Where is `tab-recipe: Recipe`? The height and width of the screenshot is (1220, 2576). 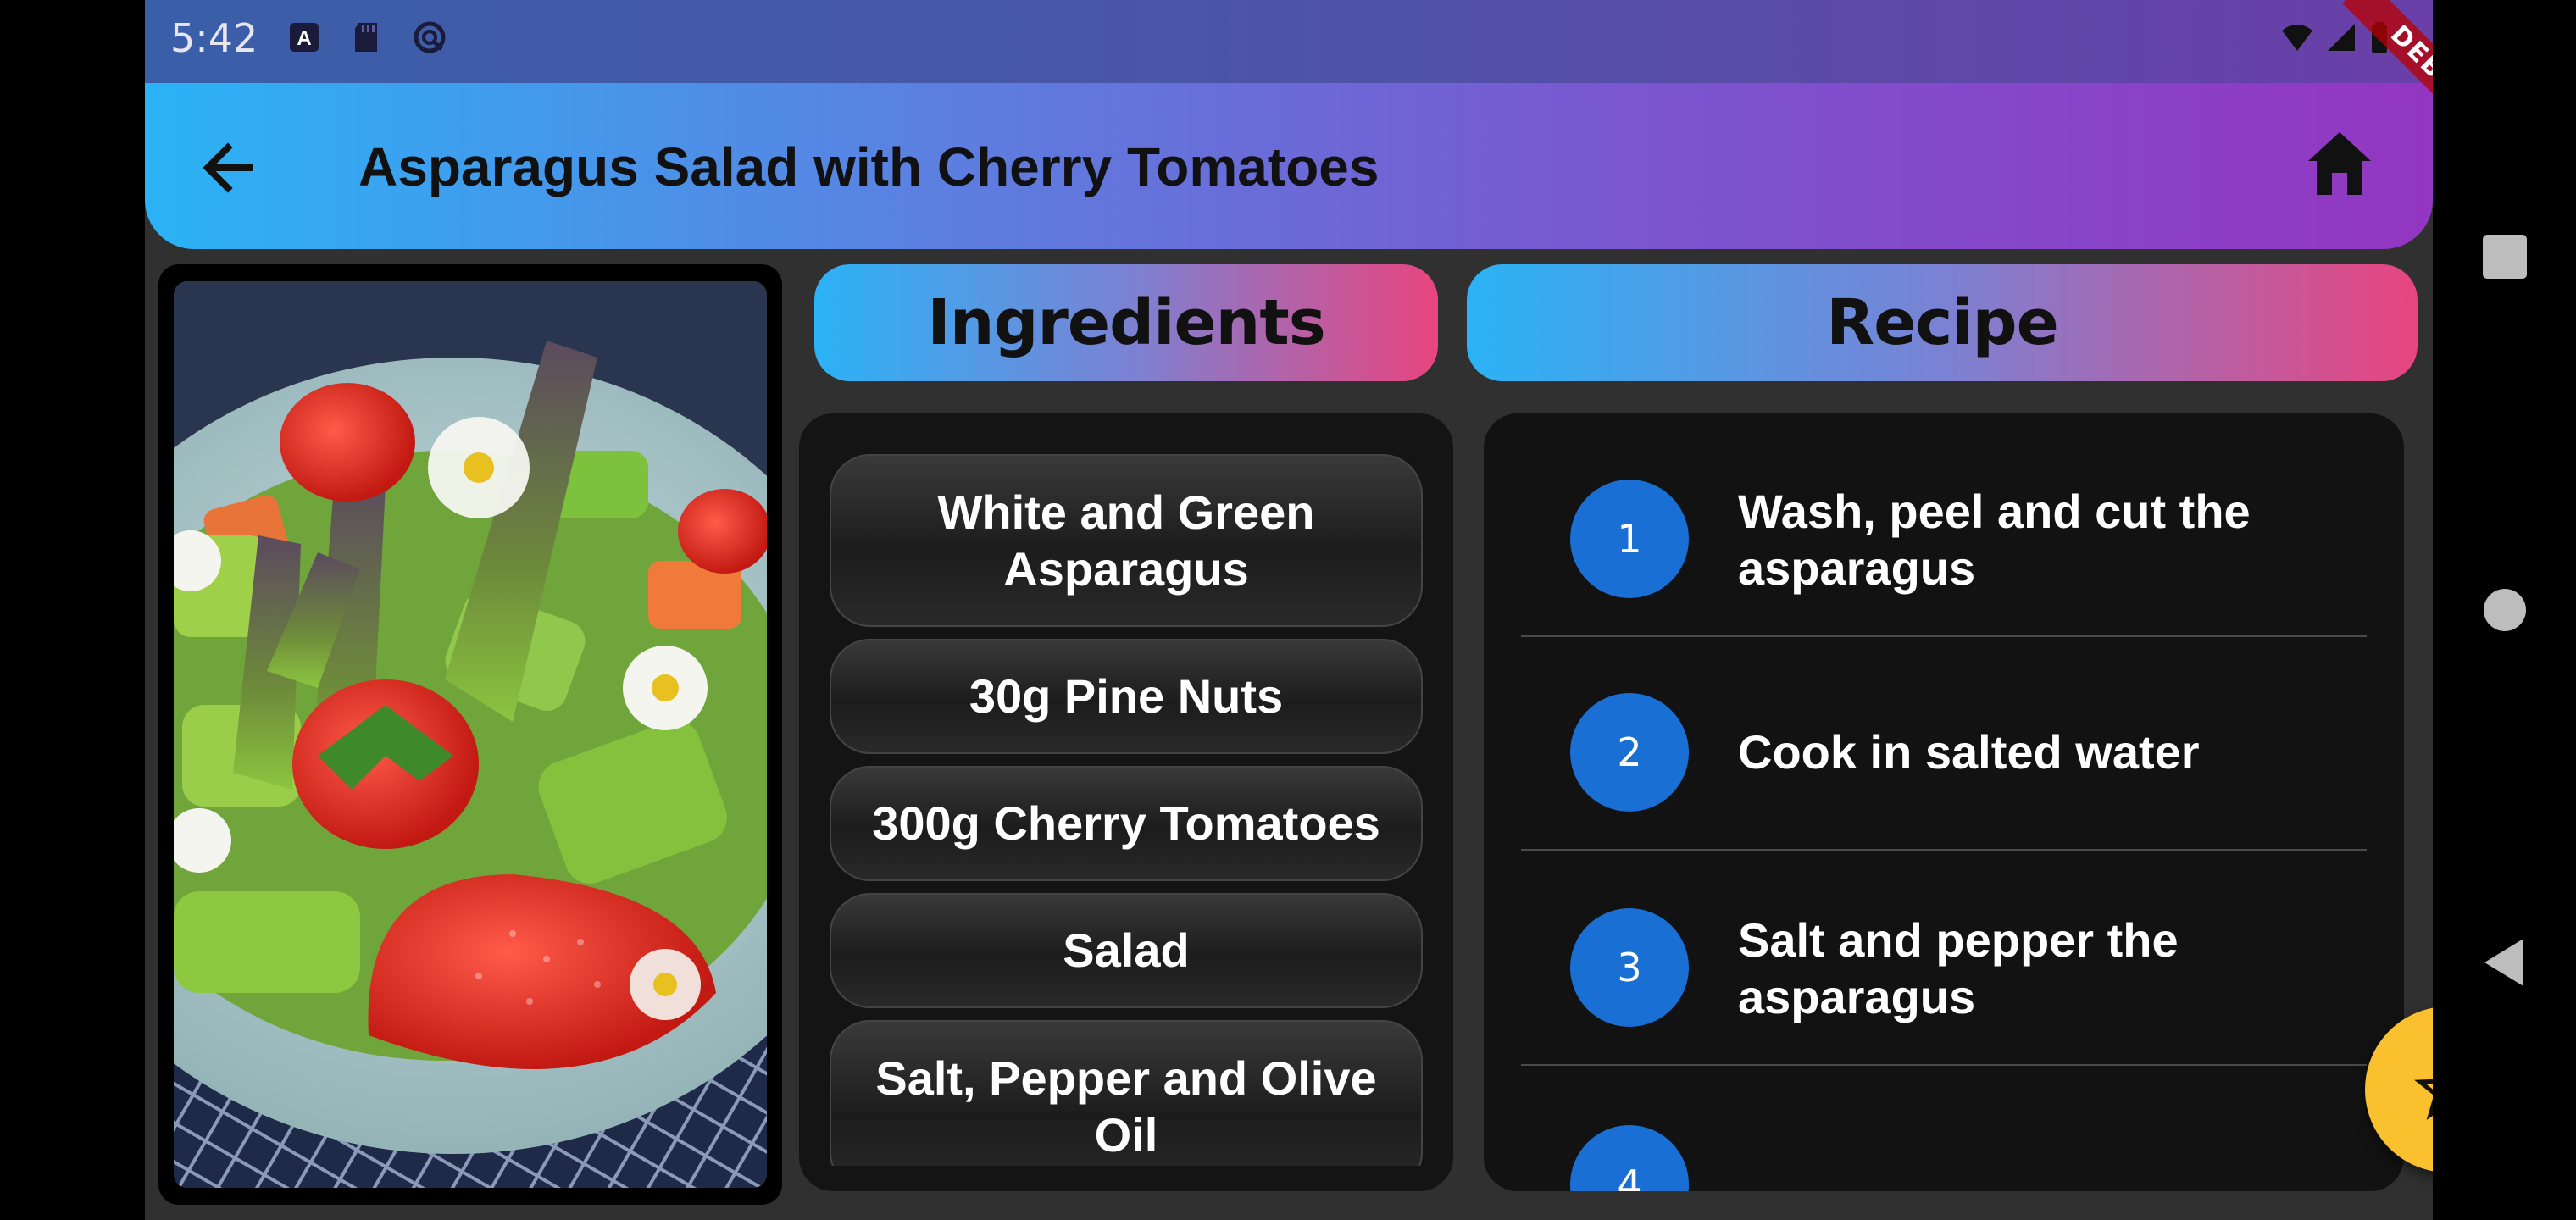
tab-recipe: Recipe is located at coordinates (1942, 322).